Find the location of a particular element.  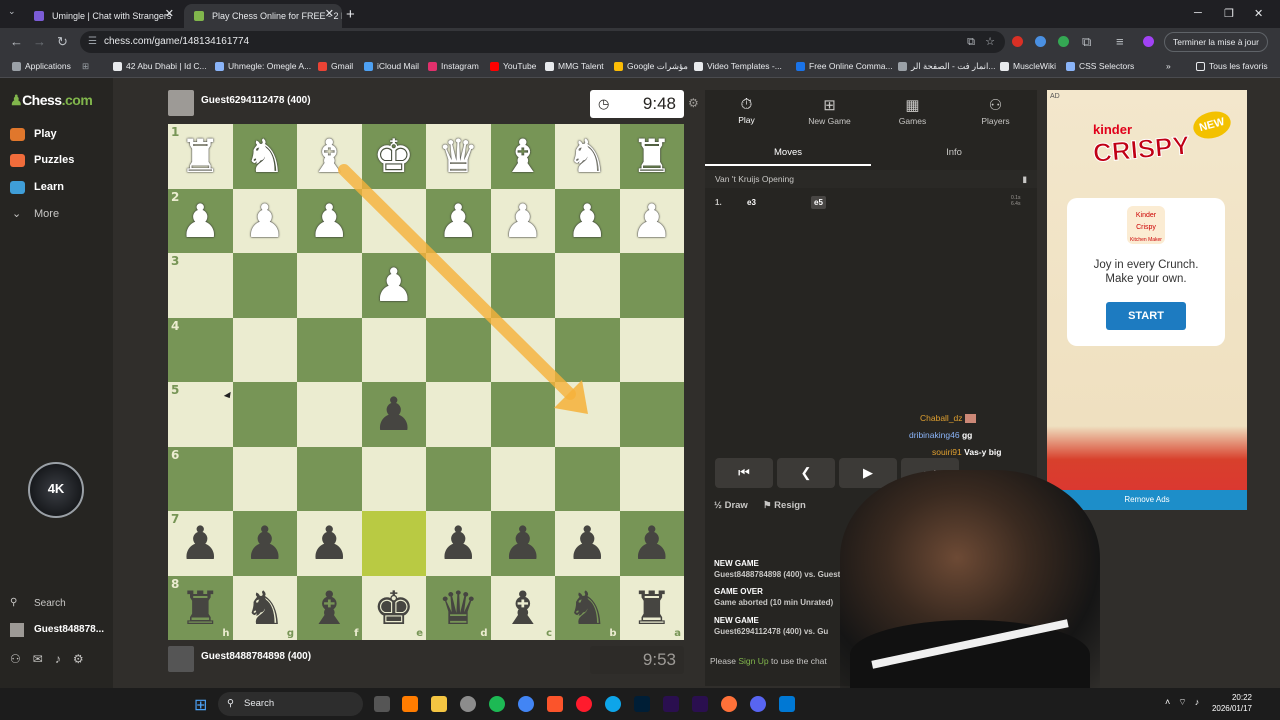

discord-icon is located at coordinates (758, 704).